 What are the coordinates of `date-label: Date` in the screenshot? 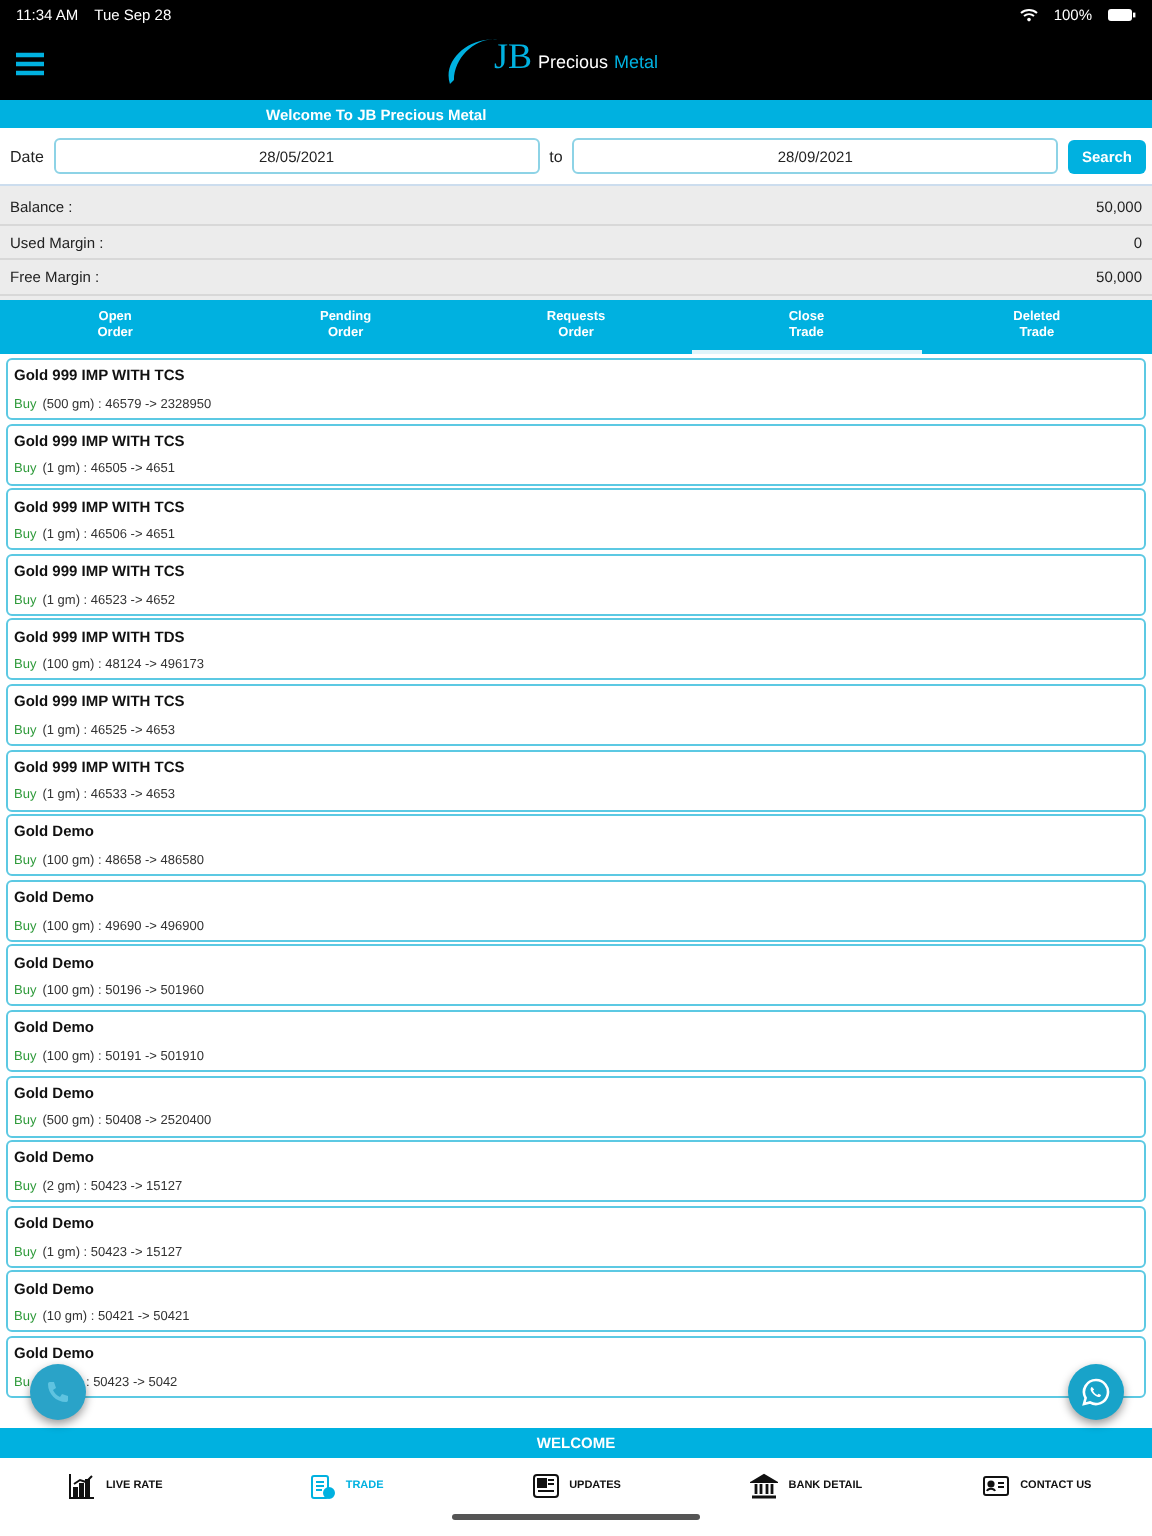 It's located at (27, 156).